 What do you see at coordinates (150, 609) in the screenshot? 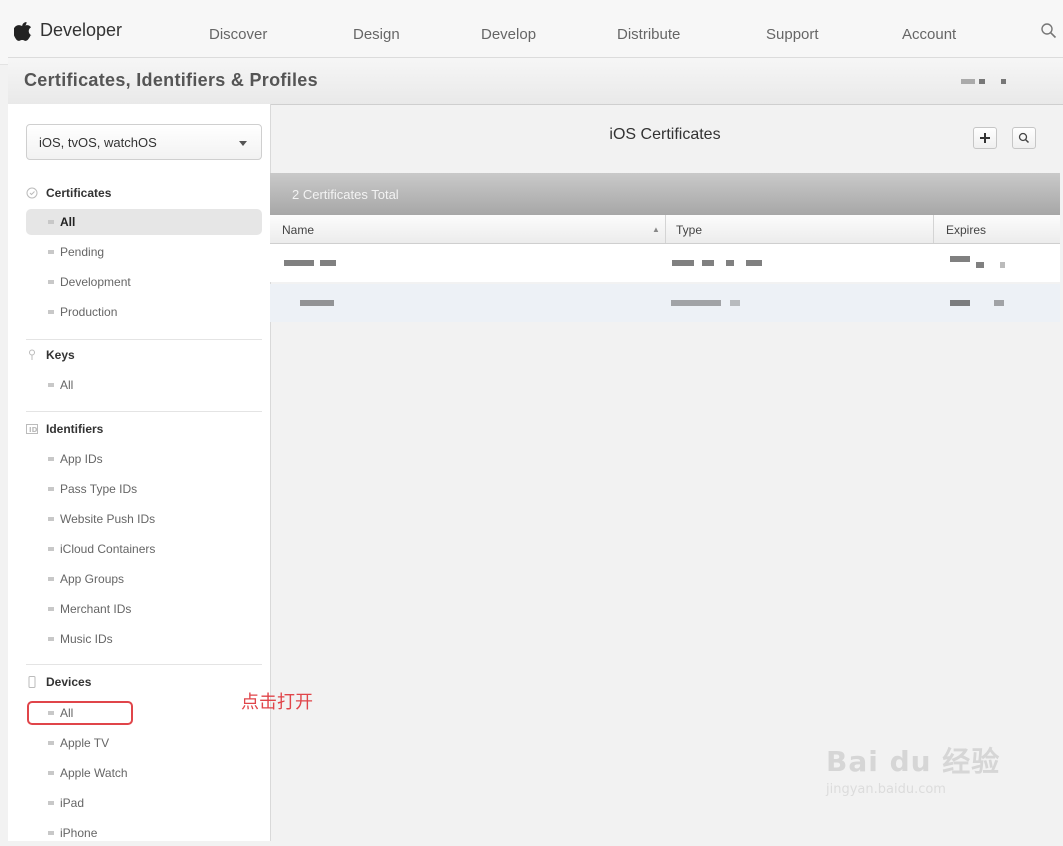
I see `sidebar-item-merchant-ids: Merchant IDs` at bounding box center [150, 609].